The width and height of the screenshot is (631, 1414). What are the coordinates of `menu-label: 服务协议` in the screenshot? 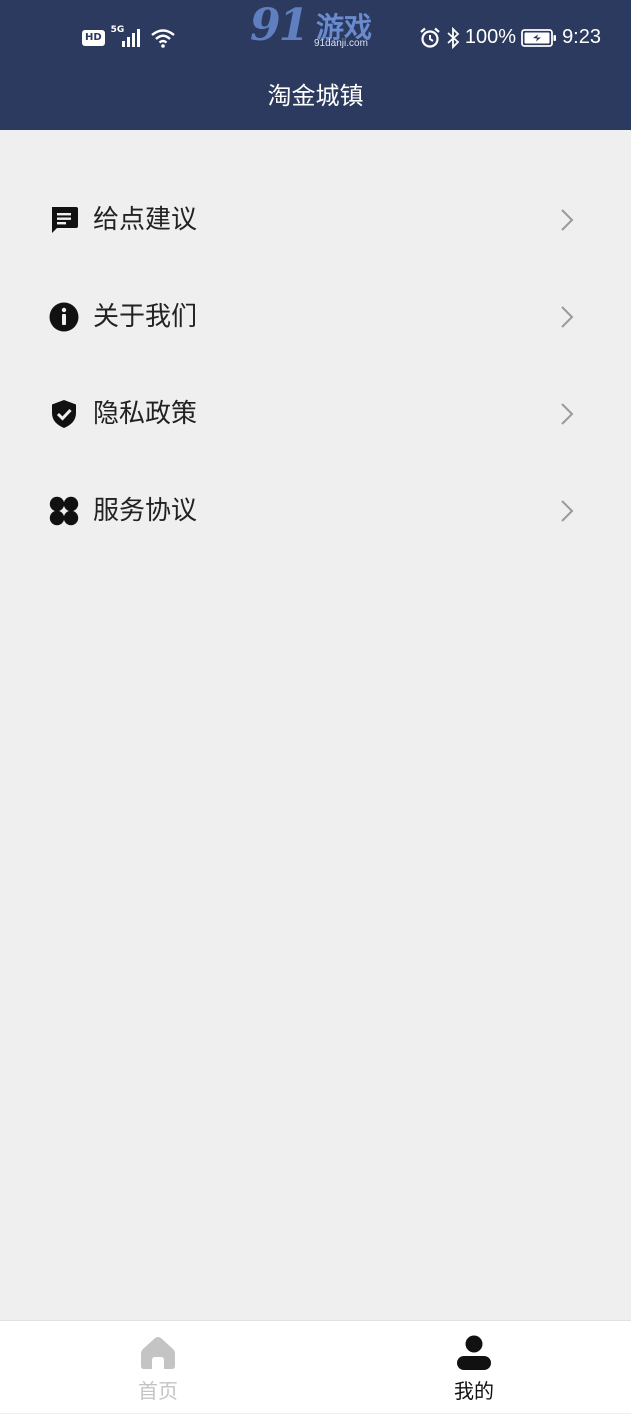 It's located at (145, 511).